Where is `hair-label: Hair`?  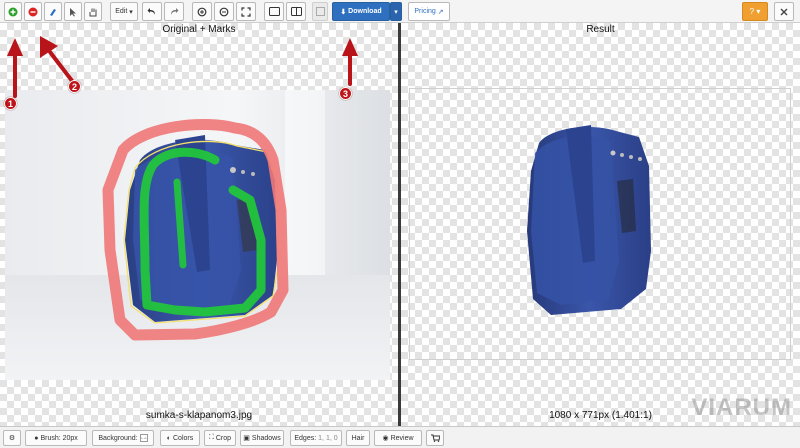 hair-label: Hair is located at coordinates (358, 438).